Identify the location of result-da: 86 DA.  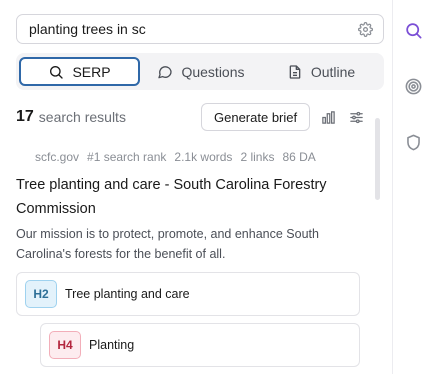
(299, 157).